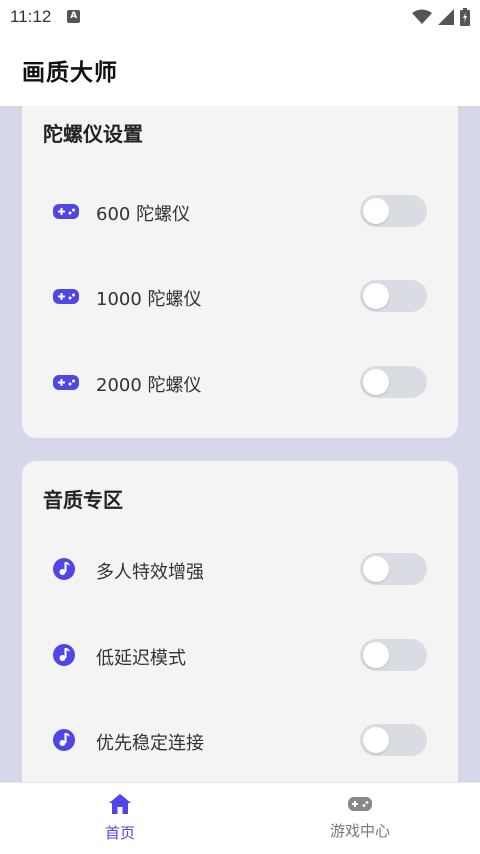  I want to click on gyro-1000-label: 1000 陀螺仪, so click(149, 299).